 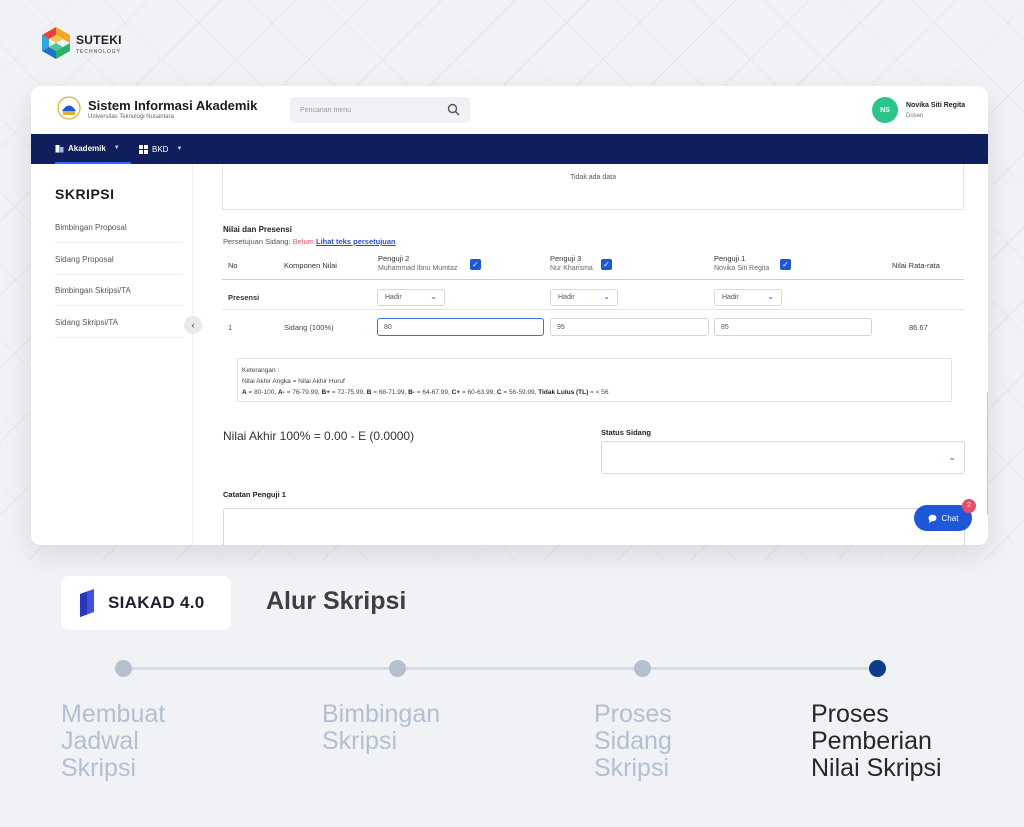 What do you see at coordinates (119, 322) in the screenshot?
I see `sidebar-item-sidang-skripsi: Sidang Skripsi/TA` at bounding box center [119, 322].